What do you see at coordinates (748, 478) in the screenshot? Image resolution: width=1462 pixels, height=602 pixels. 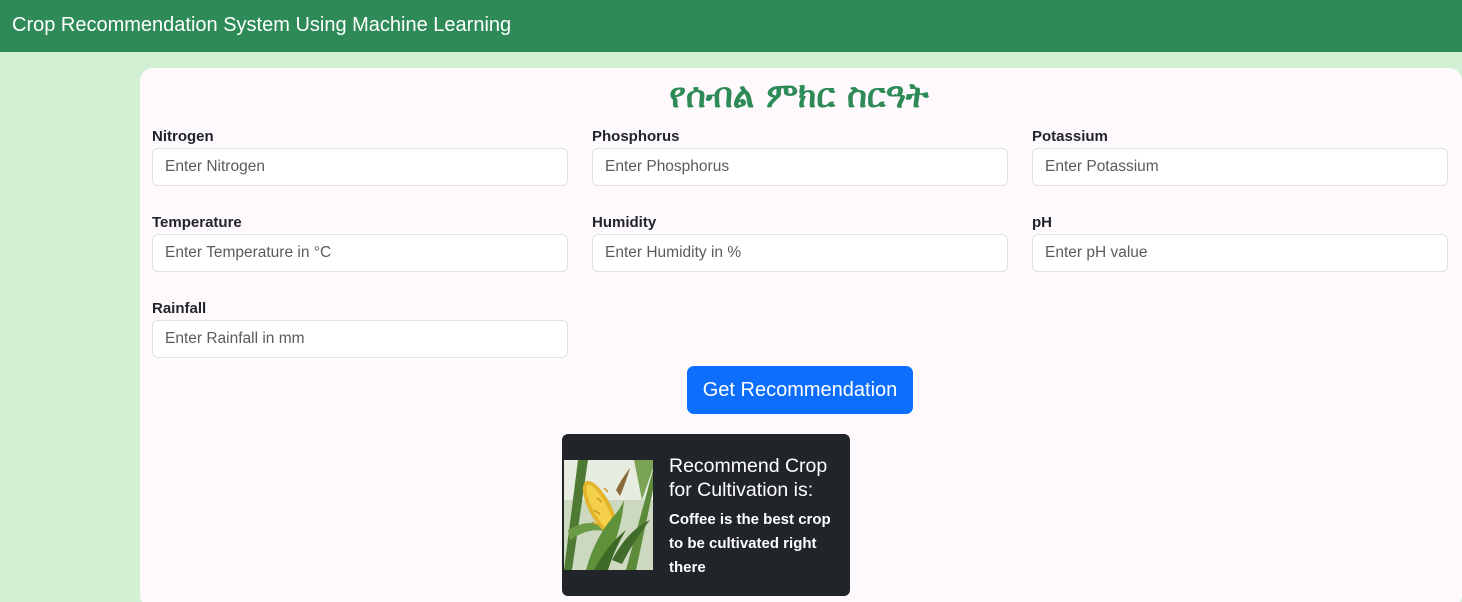 I see `result-title: Recommend Crop for Cultivation is:` at bounding box center [748, 478].